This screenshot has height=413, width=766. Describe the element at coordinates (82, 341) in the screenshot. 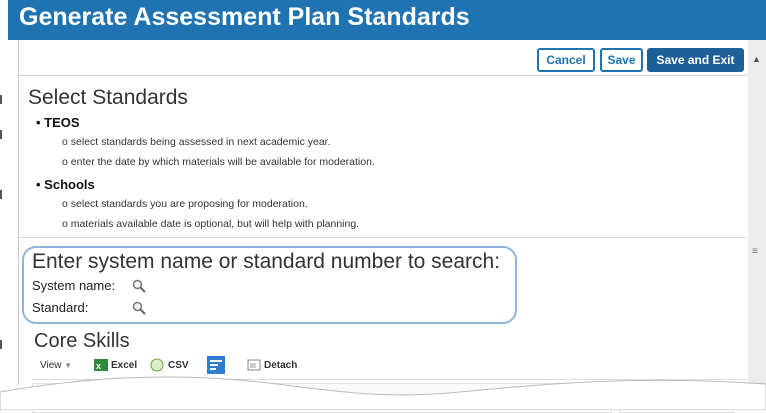

I see `core-skills-heading: Core Skills` at that location.